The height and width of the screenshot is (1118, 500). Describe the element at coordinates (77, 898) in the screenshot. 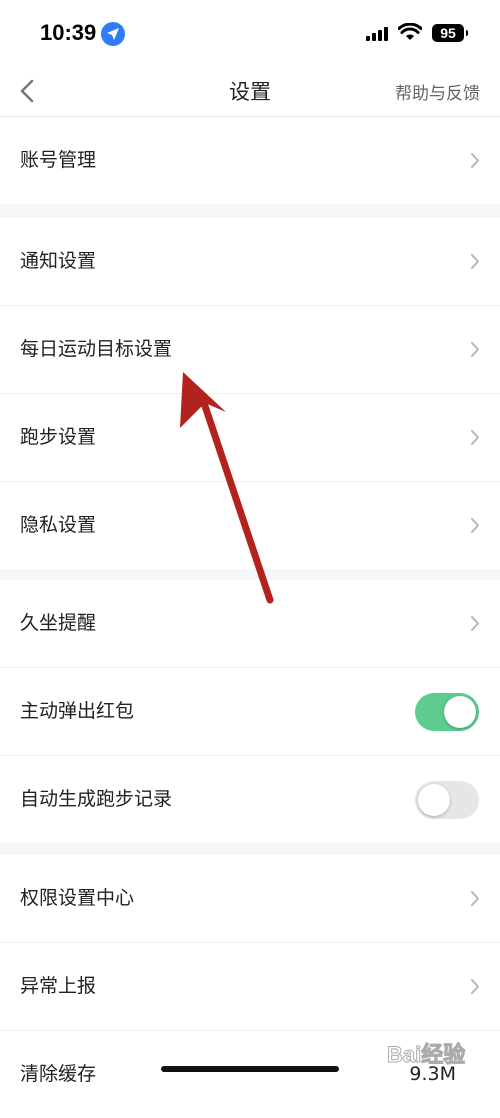

I see `row-label: 权限设置中心` at that location.